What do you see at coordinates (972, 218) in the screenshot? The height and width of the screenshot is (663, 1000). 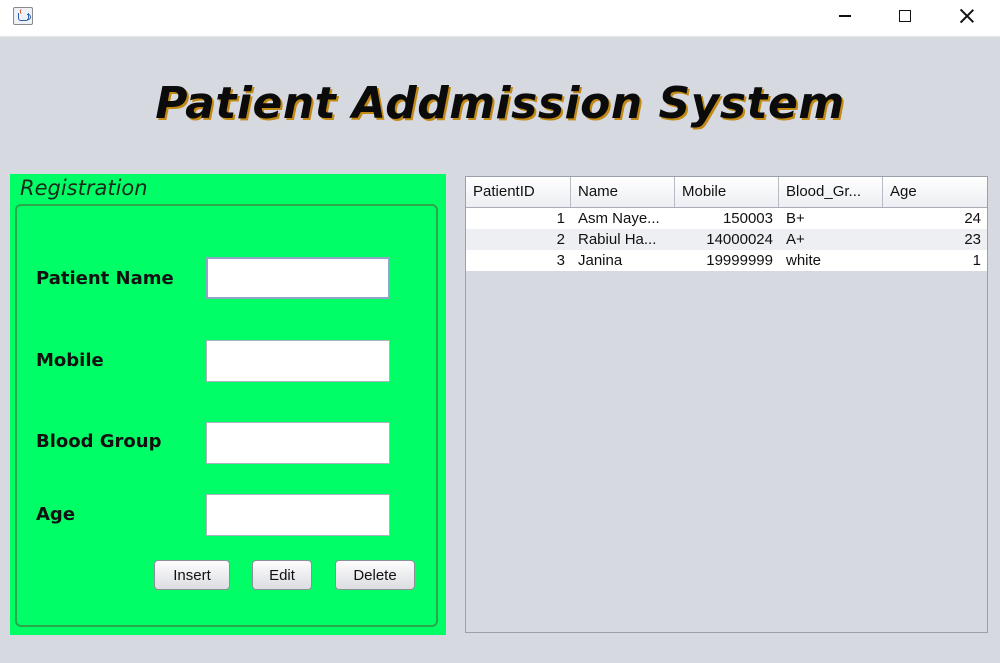 I see `cell-age: 24` at bounding box center [972, 218].